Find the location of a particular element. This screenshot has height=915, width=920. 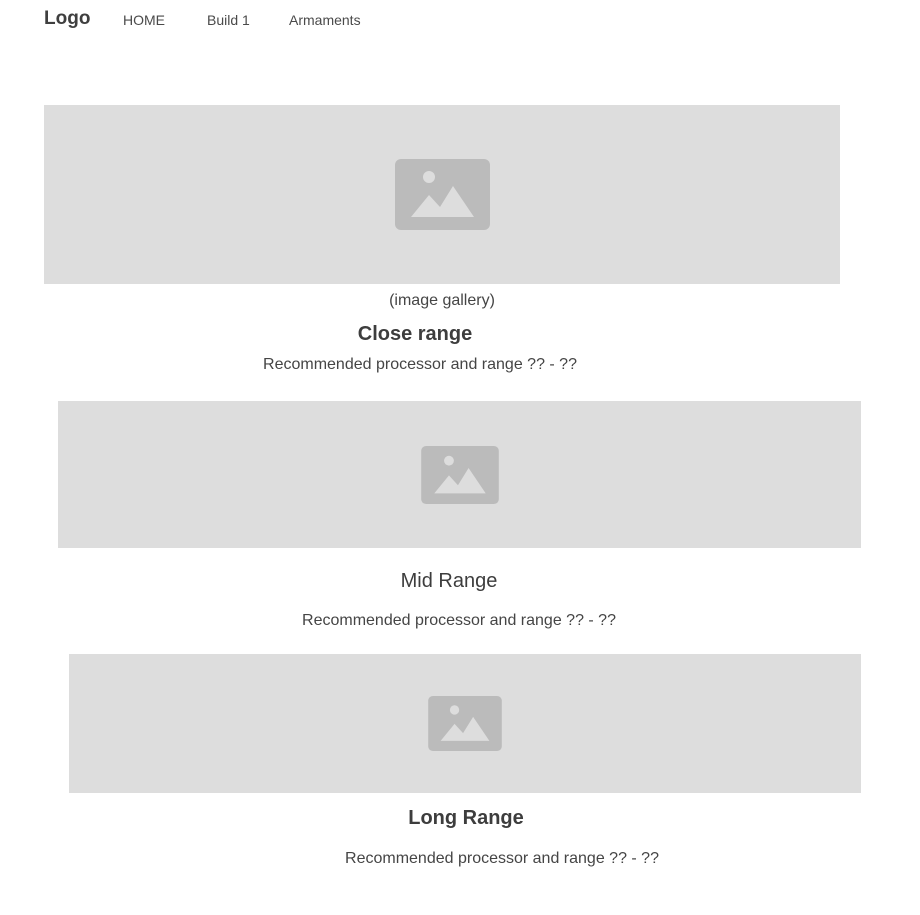

section-image-close-range is located at coordinates (459, 474).